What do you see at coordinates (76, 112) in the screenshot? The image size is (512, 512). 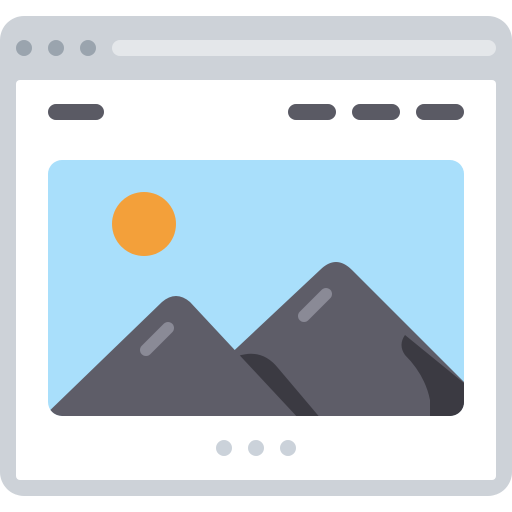 I see `logo-pill` at bounding box center [76, 112].